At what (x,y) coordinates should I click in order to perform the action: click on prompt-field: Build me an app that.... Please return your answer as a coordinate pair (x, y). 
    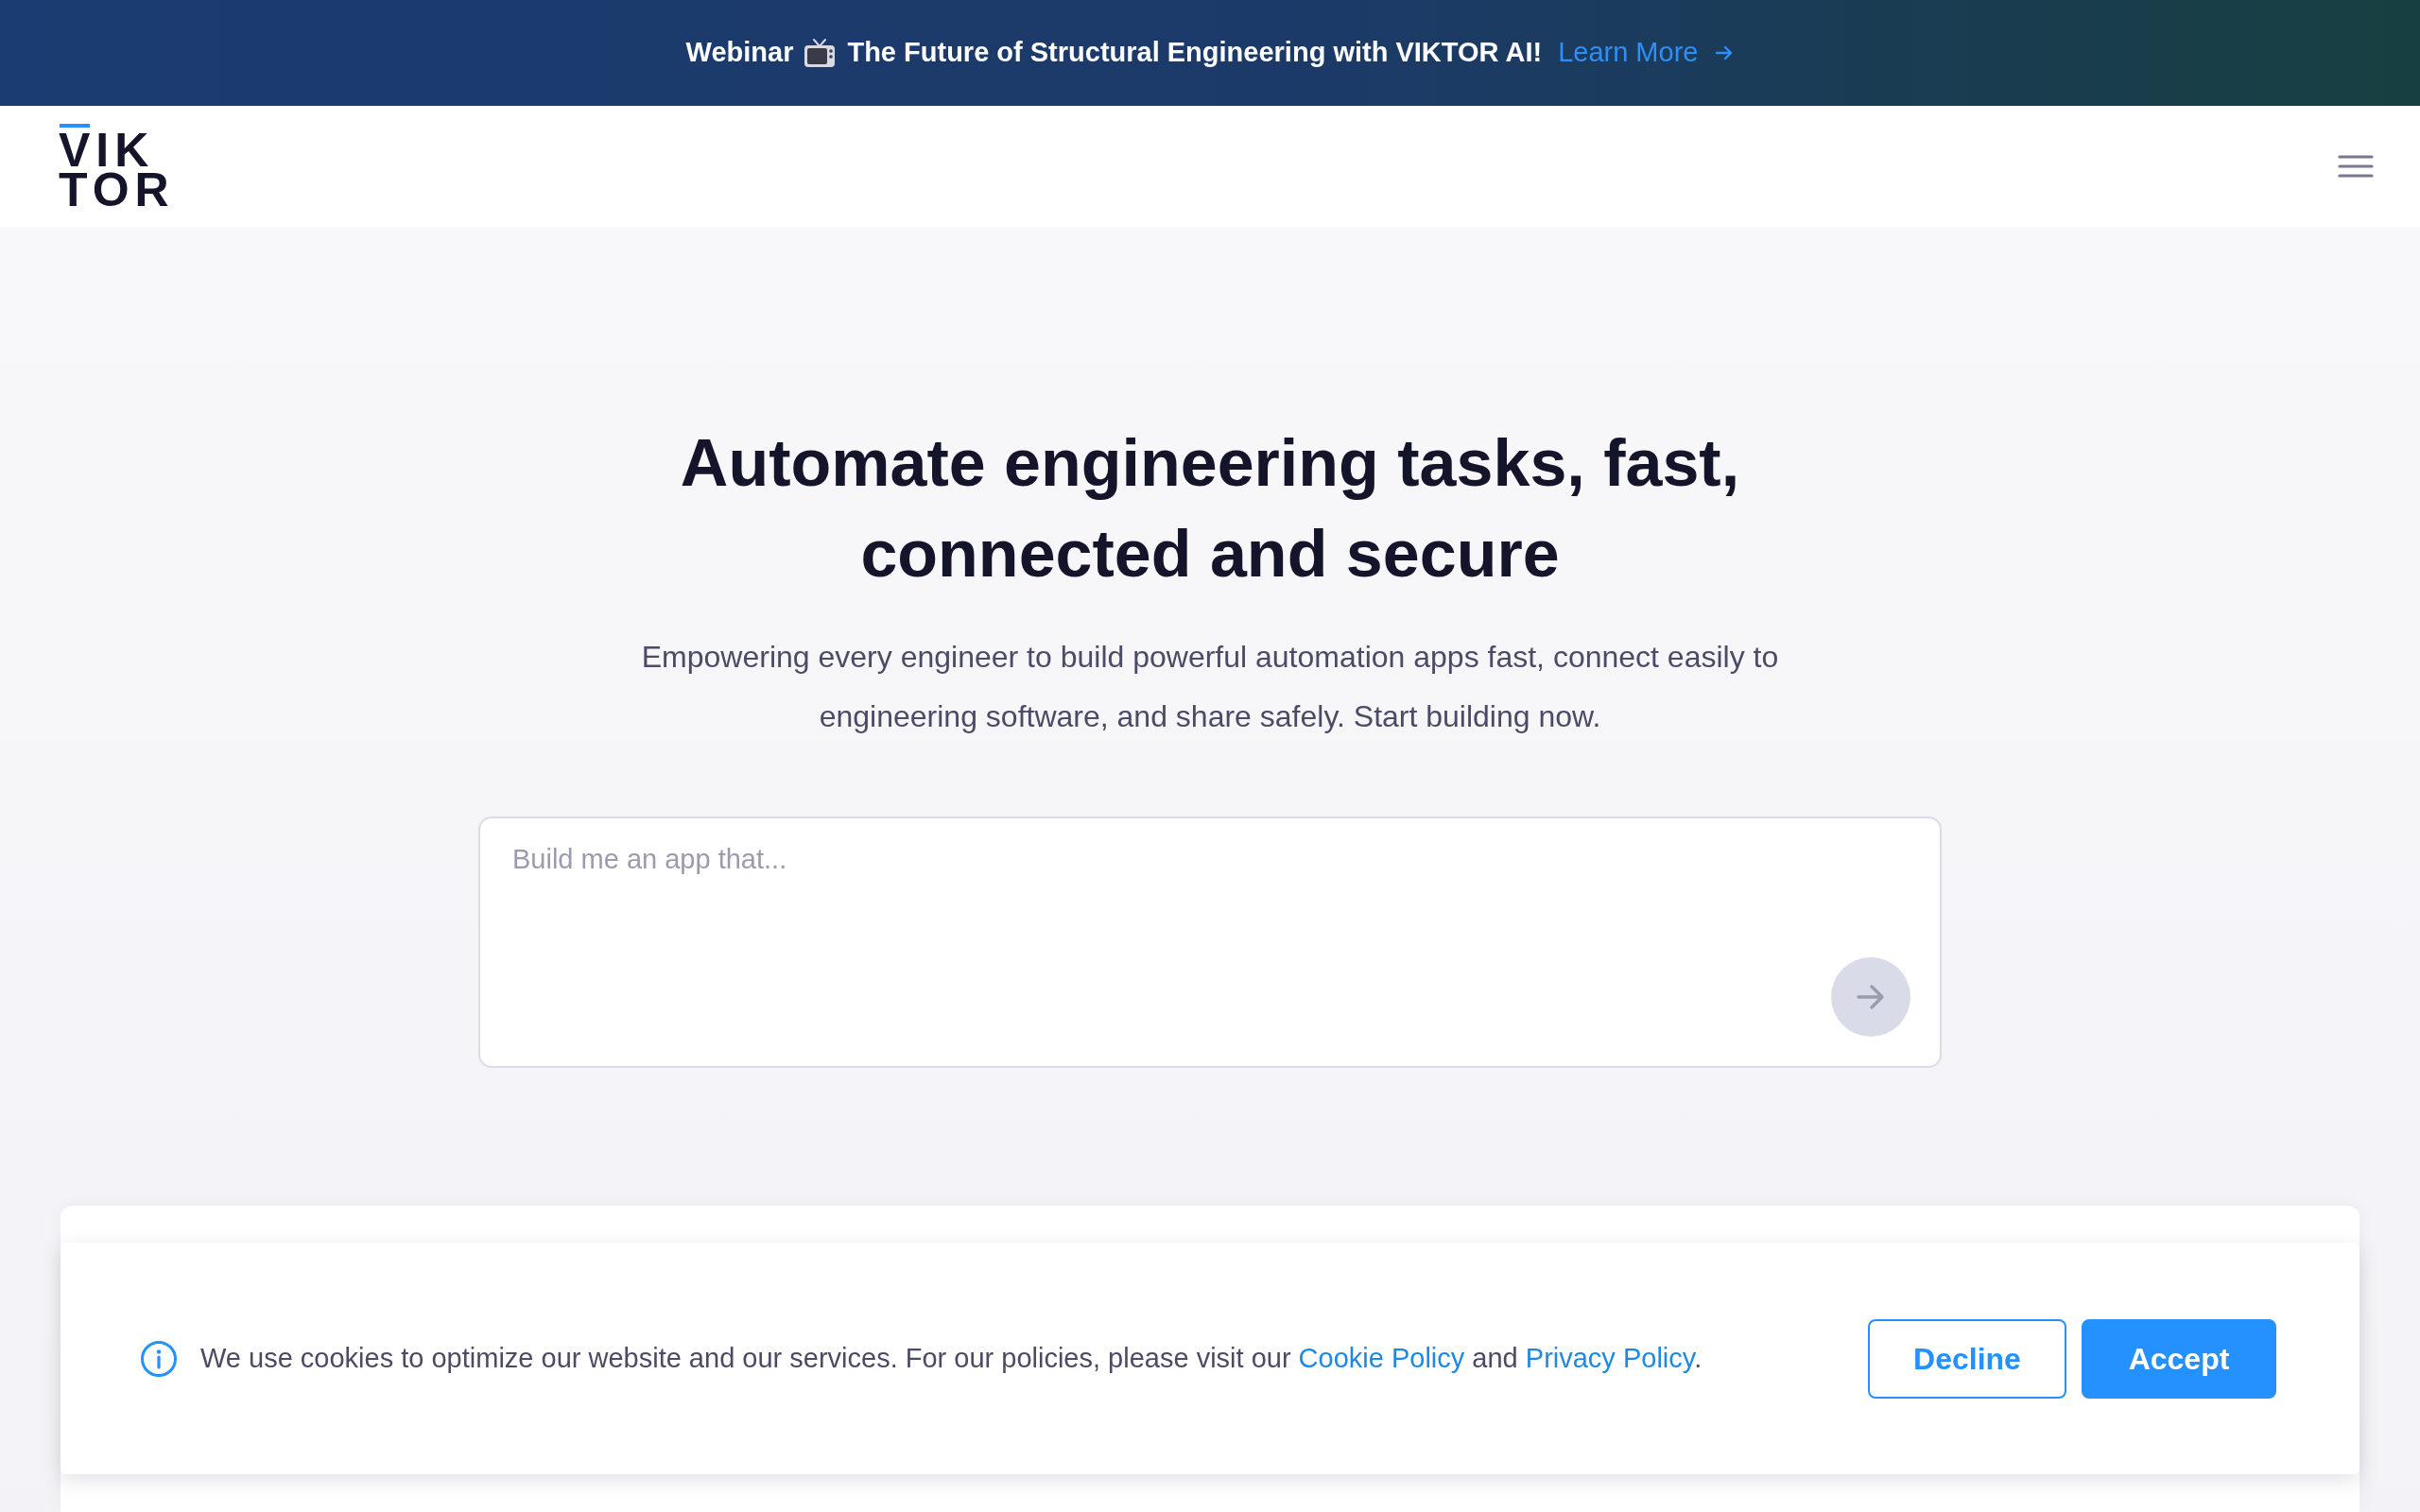
    Looking at the image, I should click on (1210, 942).